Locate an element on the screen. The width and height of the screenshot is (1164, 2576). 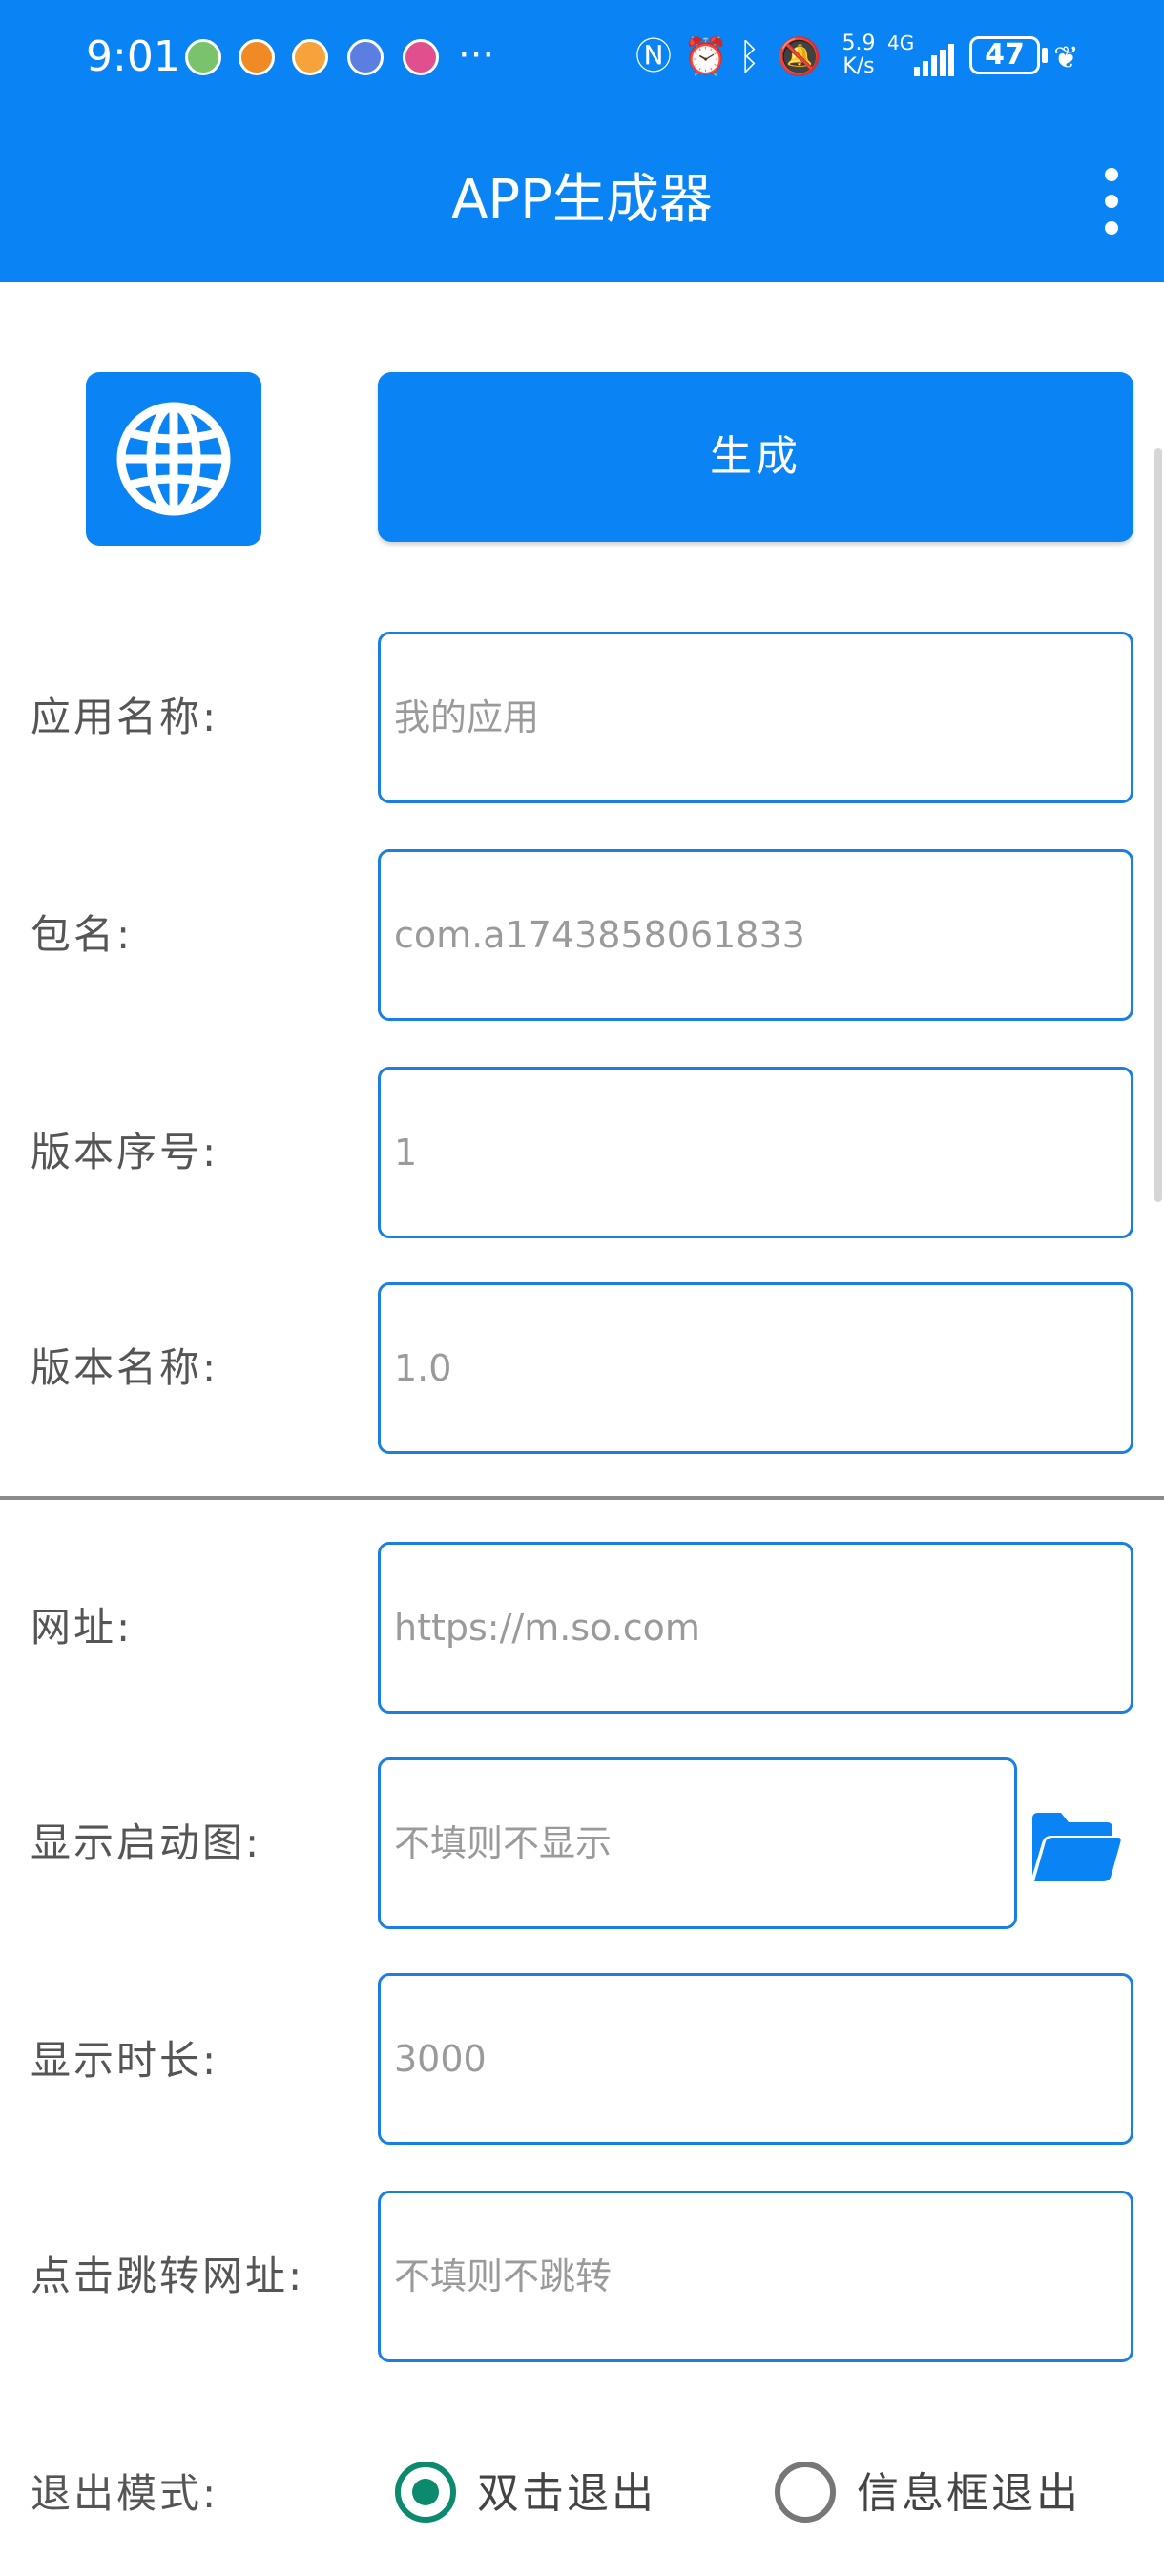
version-name-label: 版本名称: is located at coordinates (125, 1367).